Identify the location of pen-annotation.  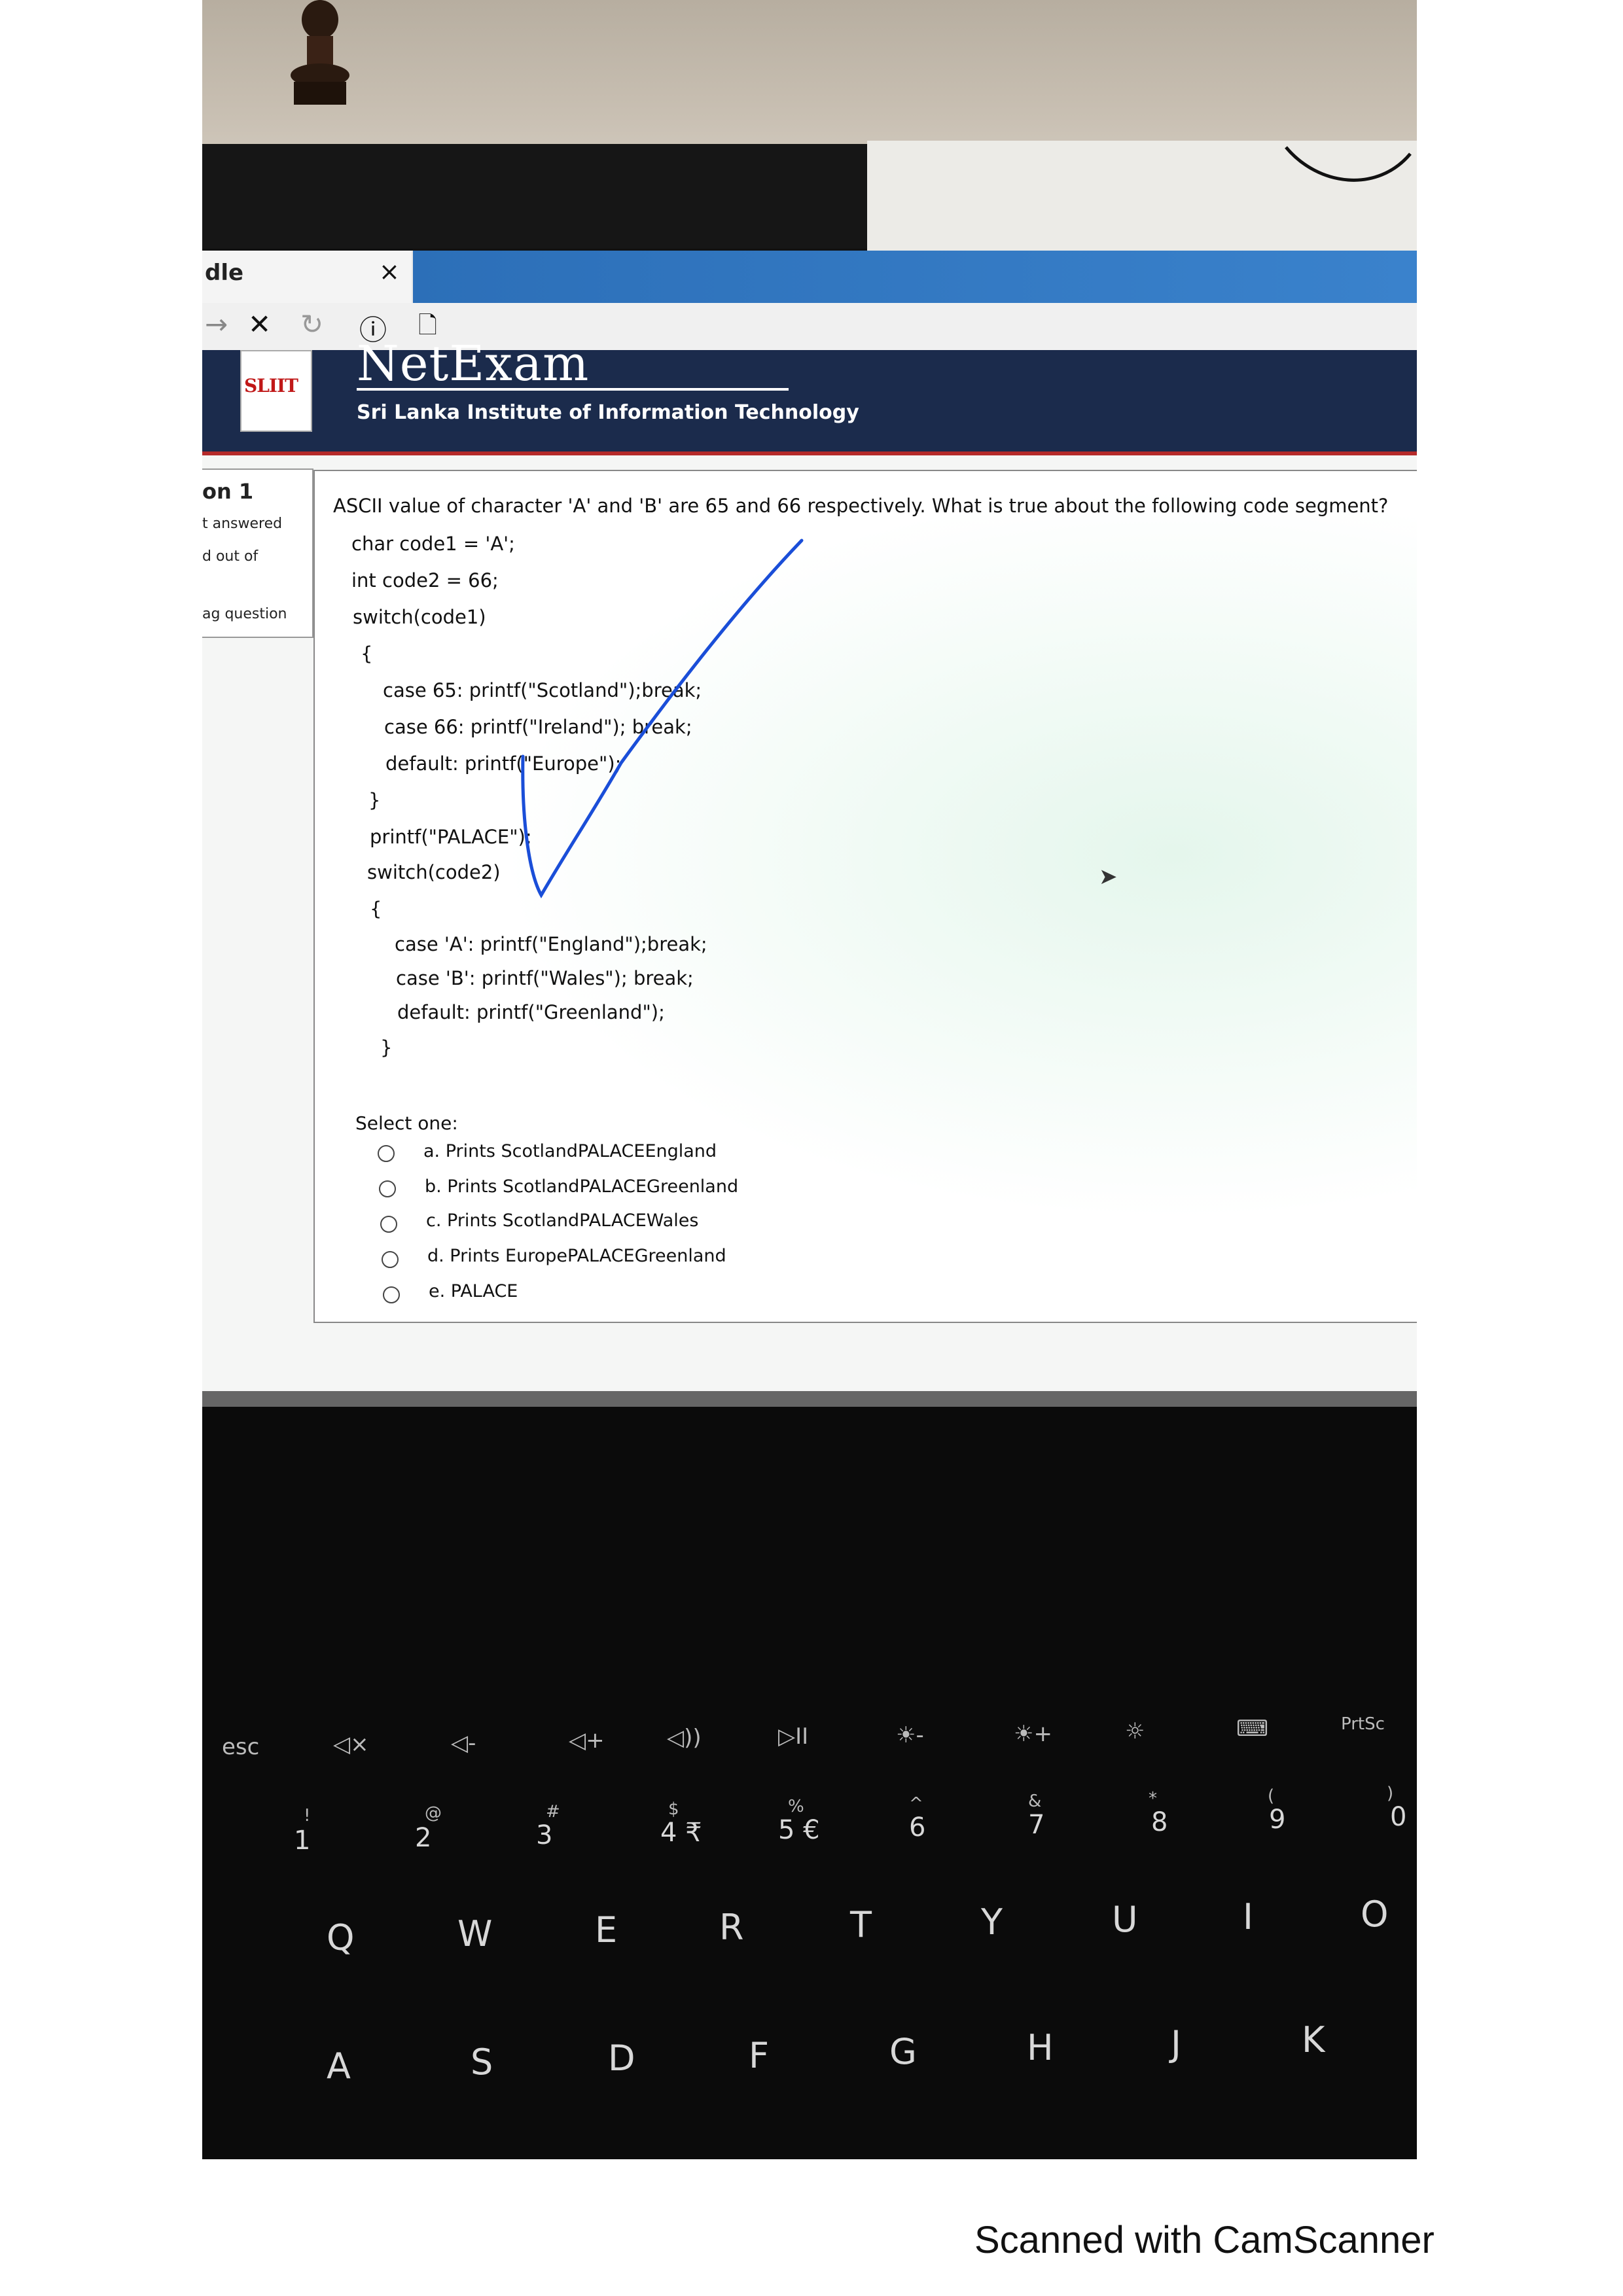
(662, 719).